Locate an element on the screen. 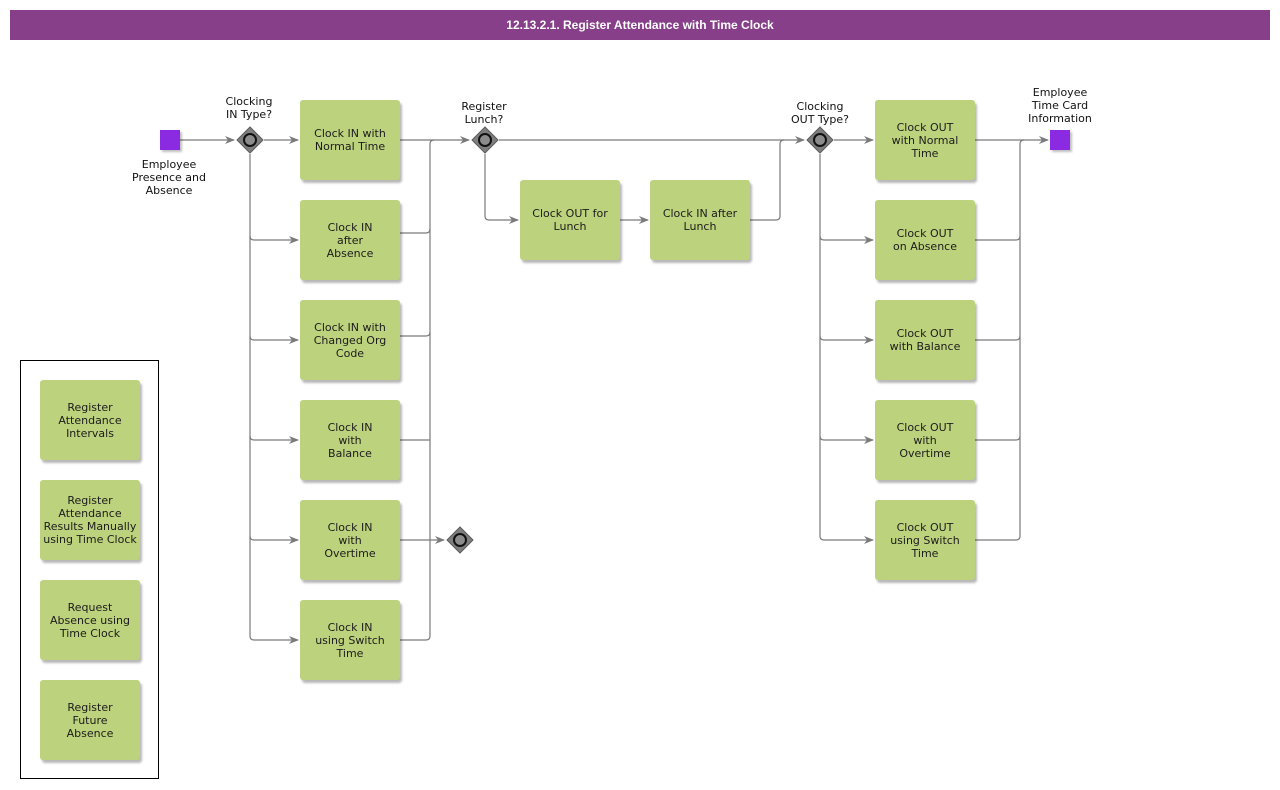 The image size is (1280, 790). task-clock-out-on-absence: Clock OUT on Absence is located at coordinates (925, 240).